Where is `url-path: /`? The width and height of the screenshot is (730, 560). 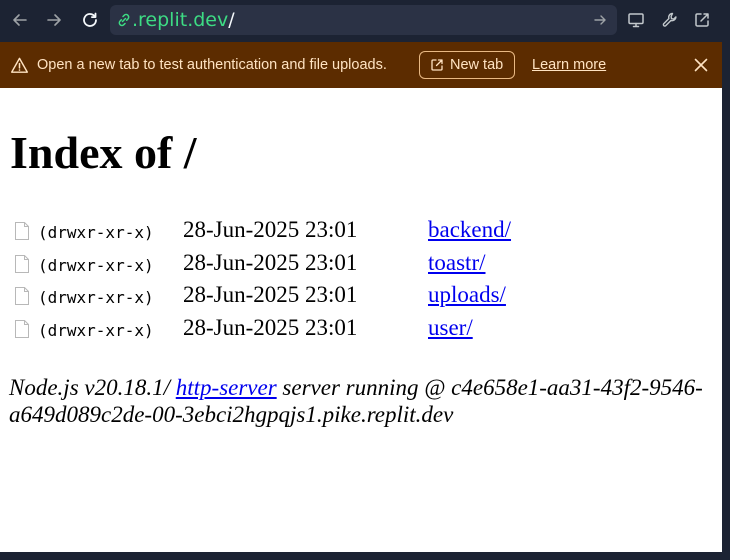
url-path: / is located at coordinates (231, 20).